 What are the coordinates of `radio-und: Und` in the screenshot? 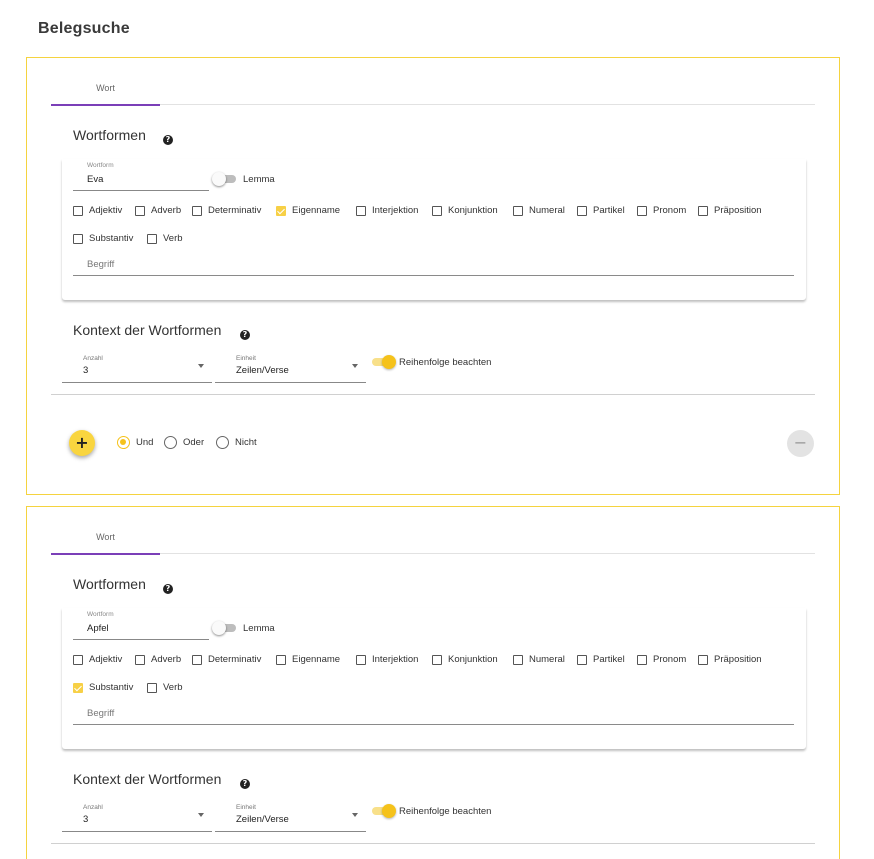 It's located at (135, 442).